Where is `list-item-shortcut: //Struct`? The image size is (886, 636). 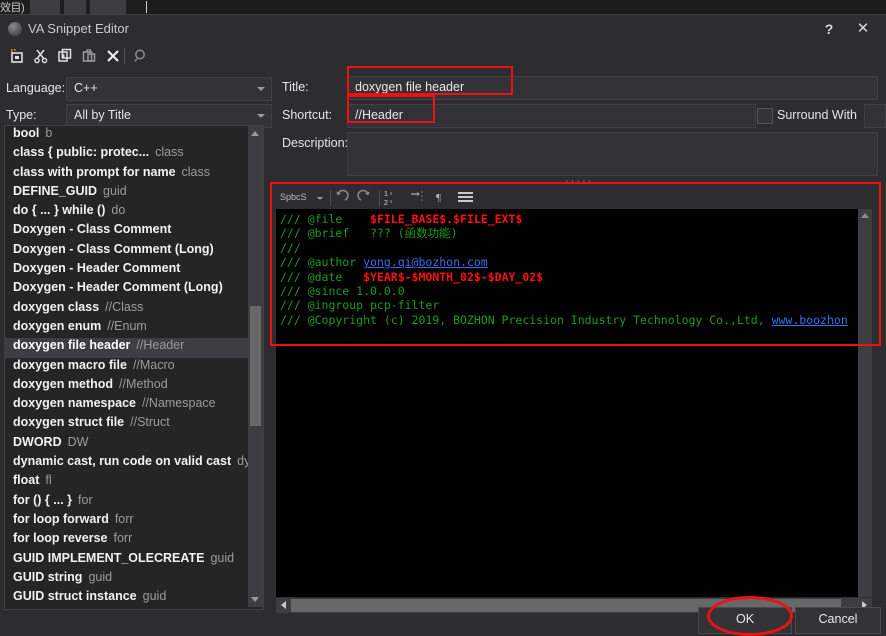 list-item-shortcut: //Struct is located at coordinates (150, 422).